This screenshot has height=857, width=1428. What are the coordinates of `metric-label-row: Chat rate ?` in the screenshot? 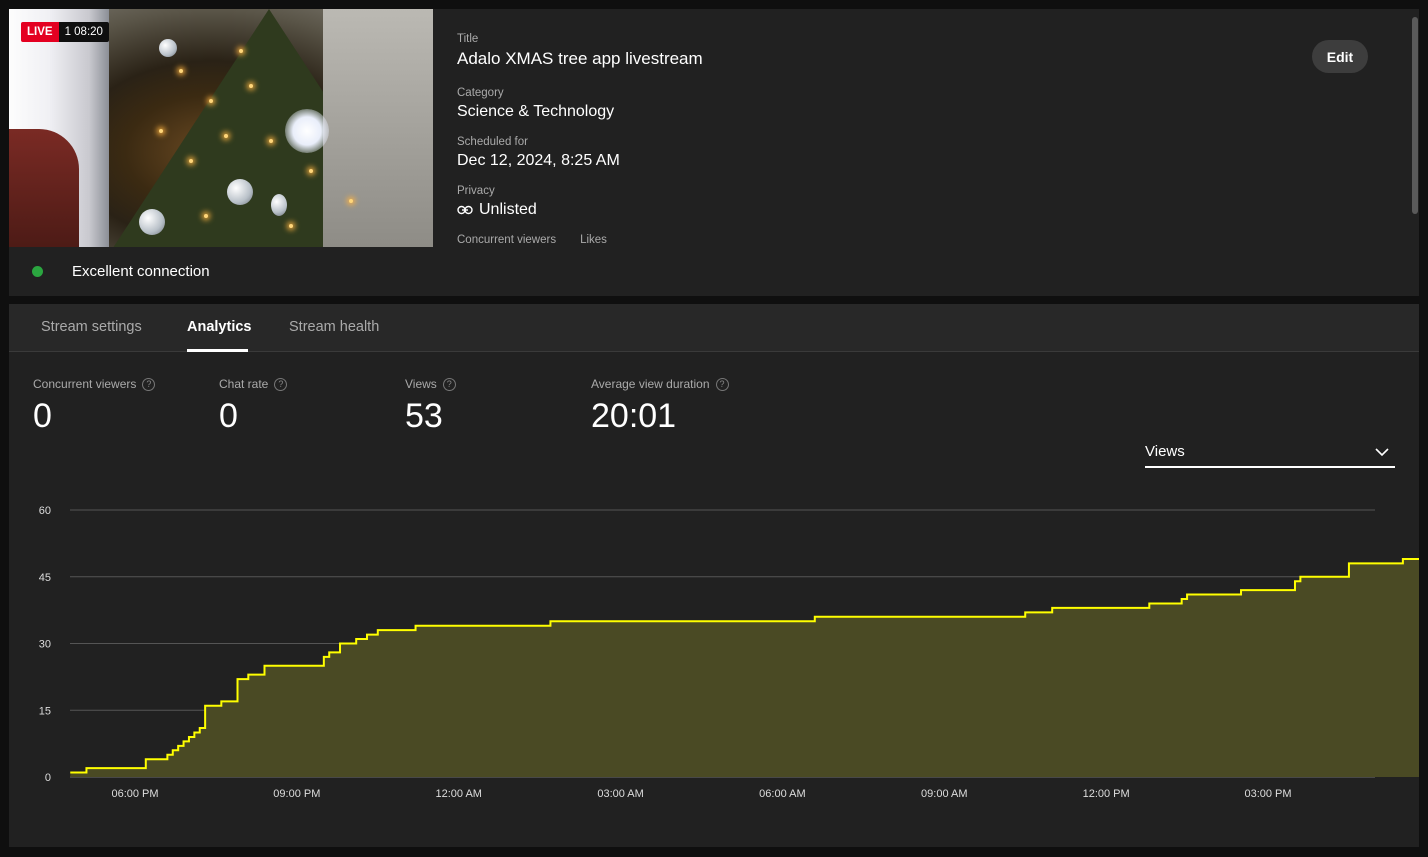 It's located at (253, 384).